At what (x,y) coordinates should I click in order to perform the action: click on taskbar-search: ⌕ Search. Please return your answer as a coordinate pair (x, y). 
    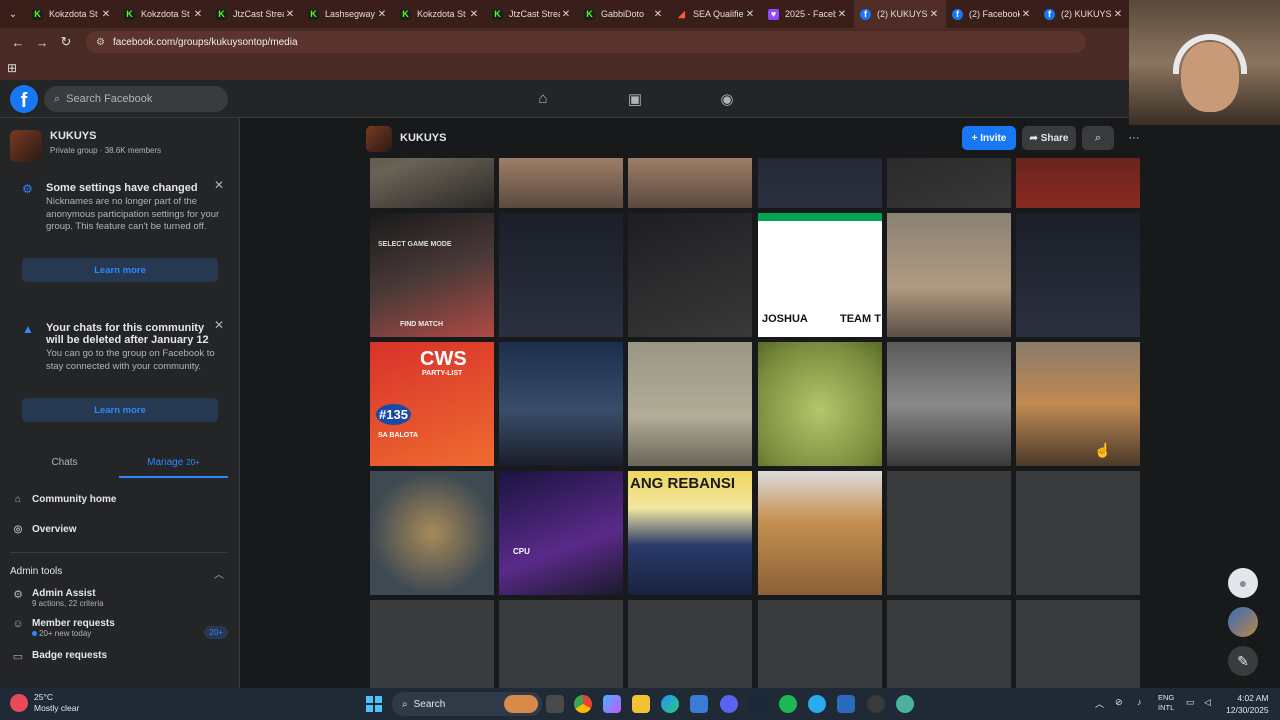
    Looking at the image, I should click on (467, 704).